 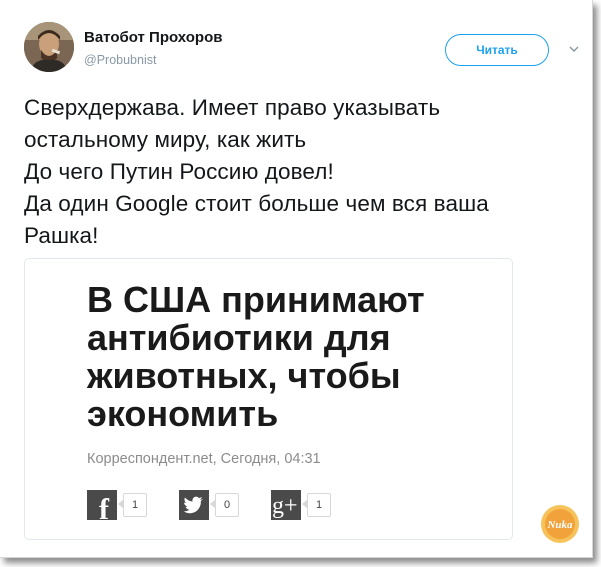 I want to click on author-name: Ватобот Прохоров, so click(x=153, y=37).